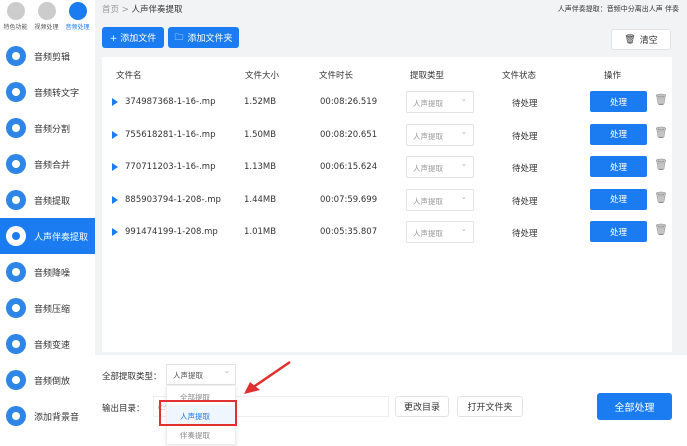 Image resolution: width=687 pixels, height=446 pixels. I want to click on file-size: 1.50MB, so click(260, 134).